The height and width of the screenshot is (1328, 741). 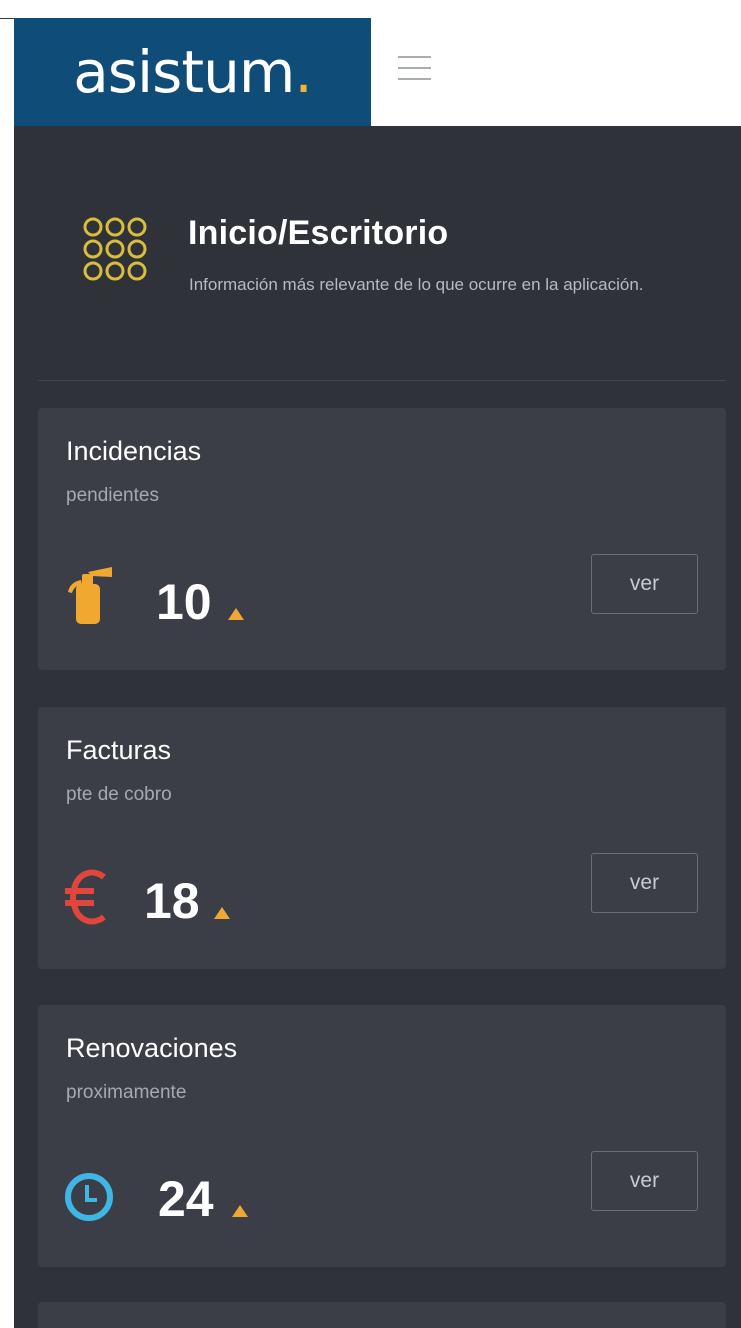 I want to click on grid-dots-icon, so click(x=115, y=249).